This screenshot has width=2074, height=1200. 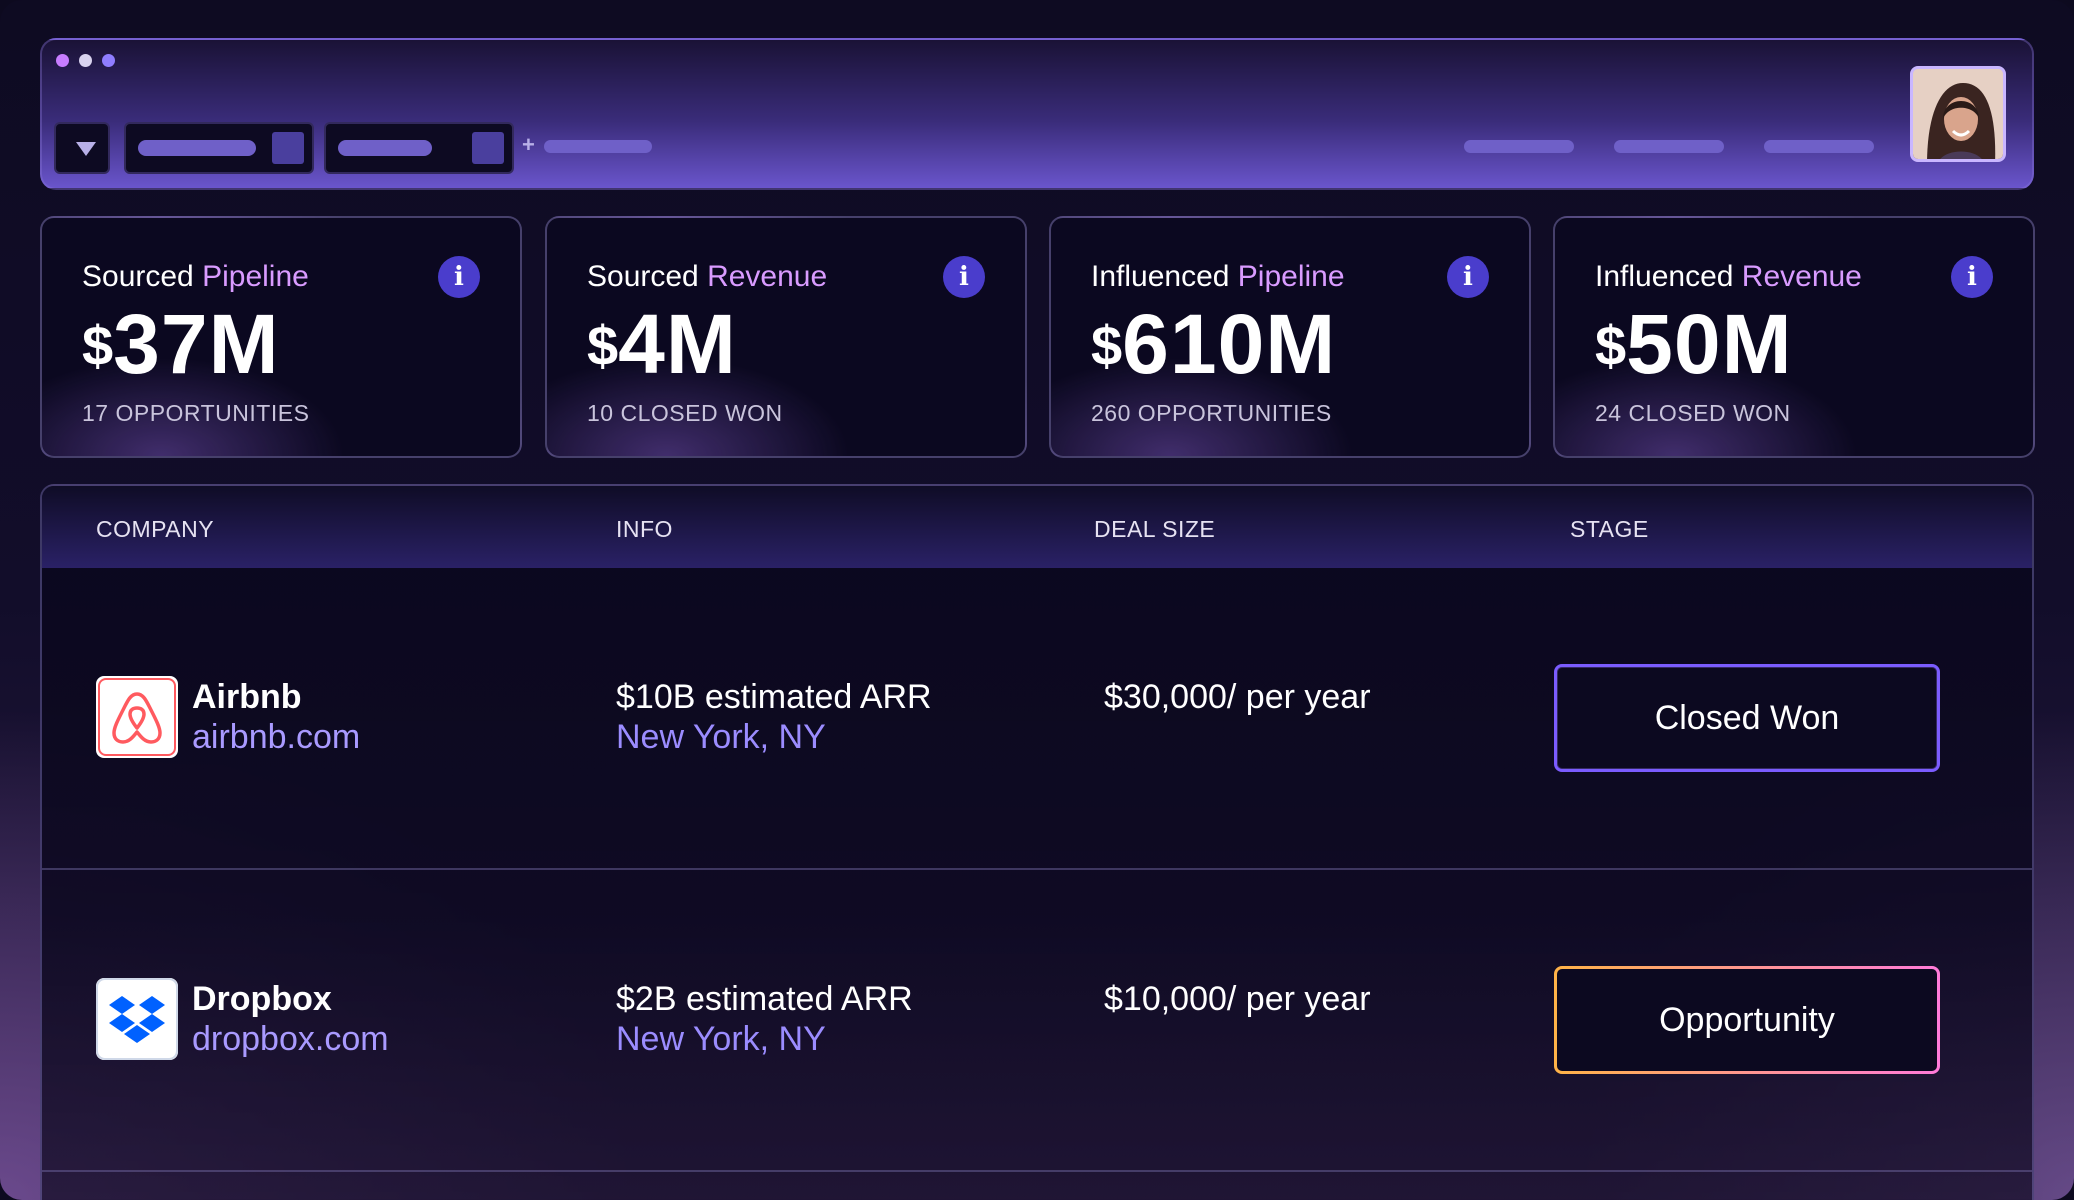 What do you see at coordinates (1154, 529) in the screenshot?
I see `column-header-deal-size: DEAL SIZE` at bounding box center [1154, 529].